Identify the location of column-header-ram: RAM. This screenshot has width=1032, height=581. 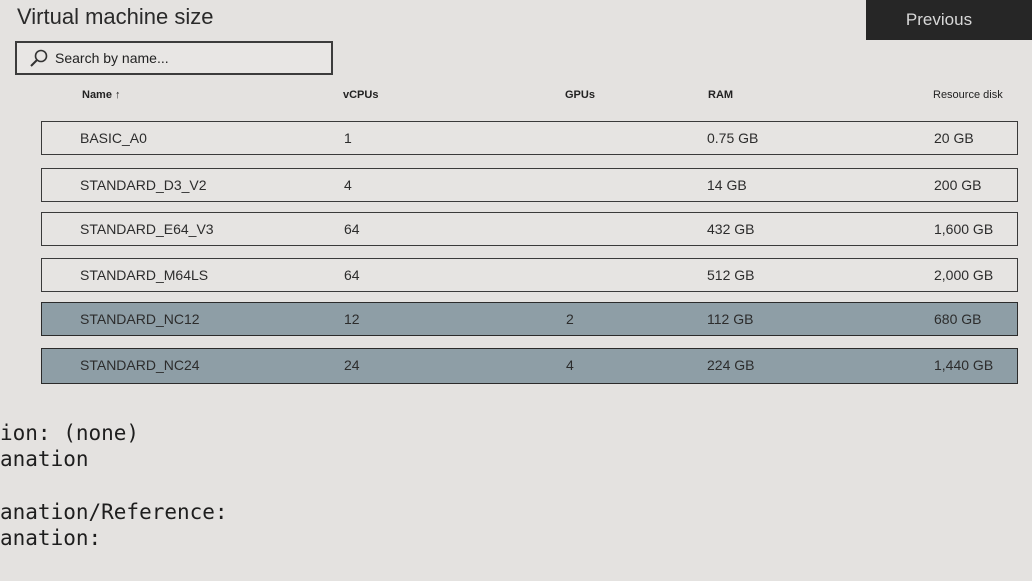
(720, 95).